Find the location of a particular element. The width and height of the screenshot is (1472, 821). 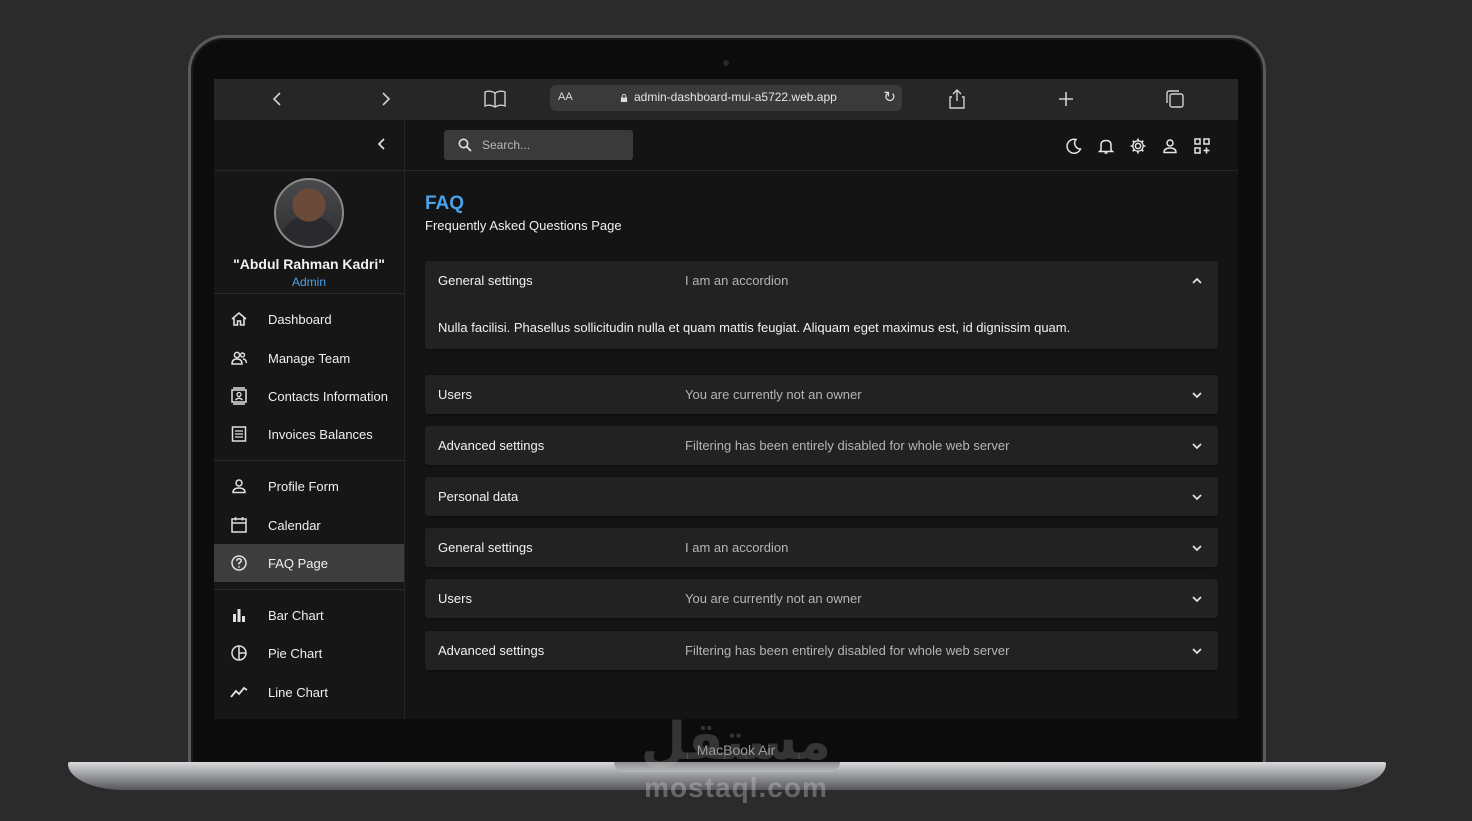

sidebar-item-label: Line Chart is located at coordinates (298, 692).